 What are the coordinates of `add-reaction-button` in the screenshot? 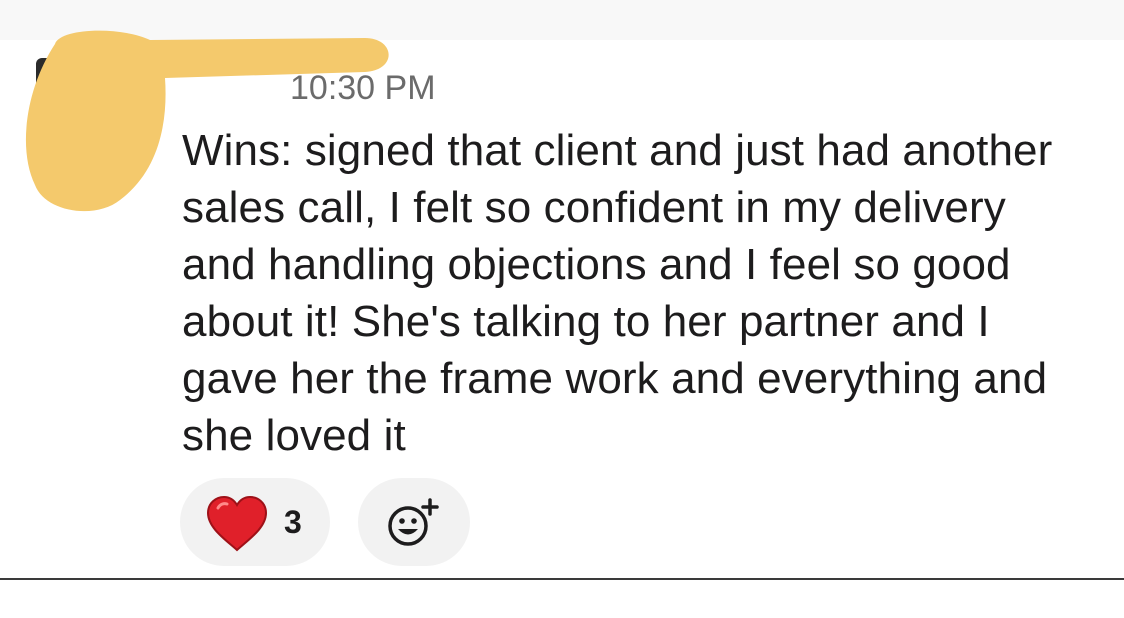 It's located at (414, 522).